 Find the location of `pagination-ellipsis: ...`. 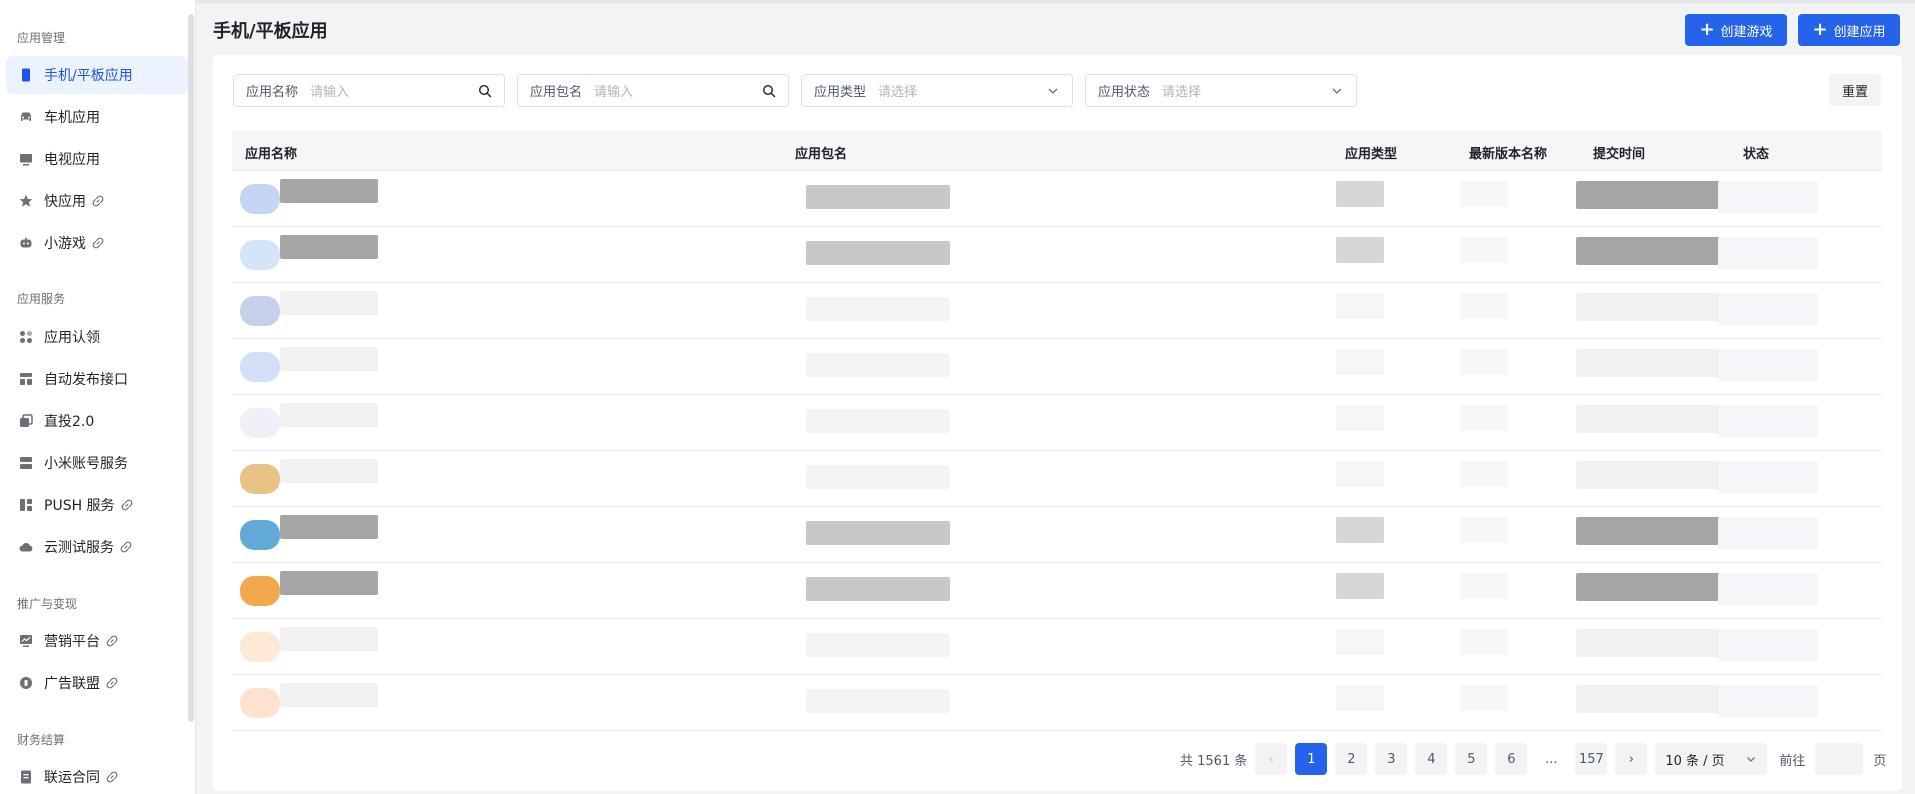

pagination-ellipsis: ... is located at coordinates (1551, 759).